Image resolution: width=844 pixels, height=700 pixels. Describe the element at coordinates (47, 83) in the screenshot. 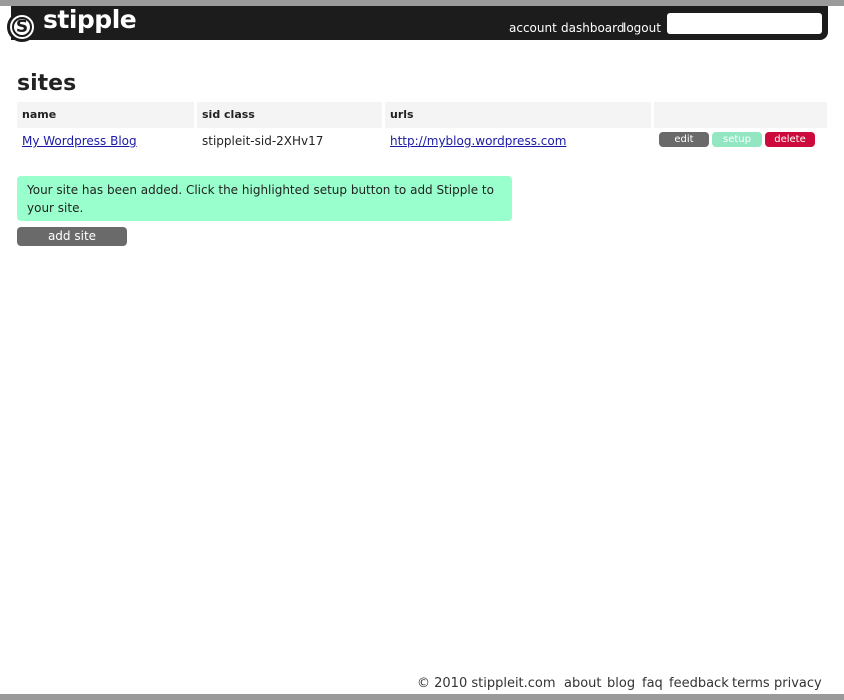

I see `page-title: sites` at that location.